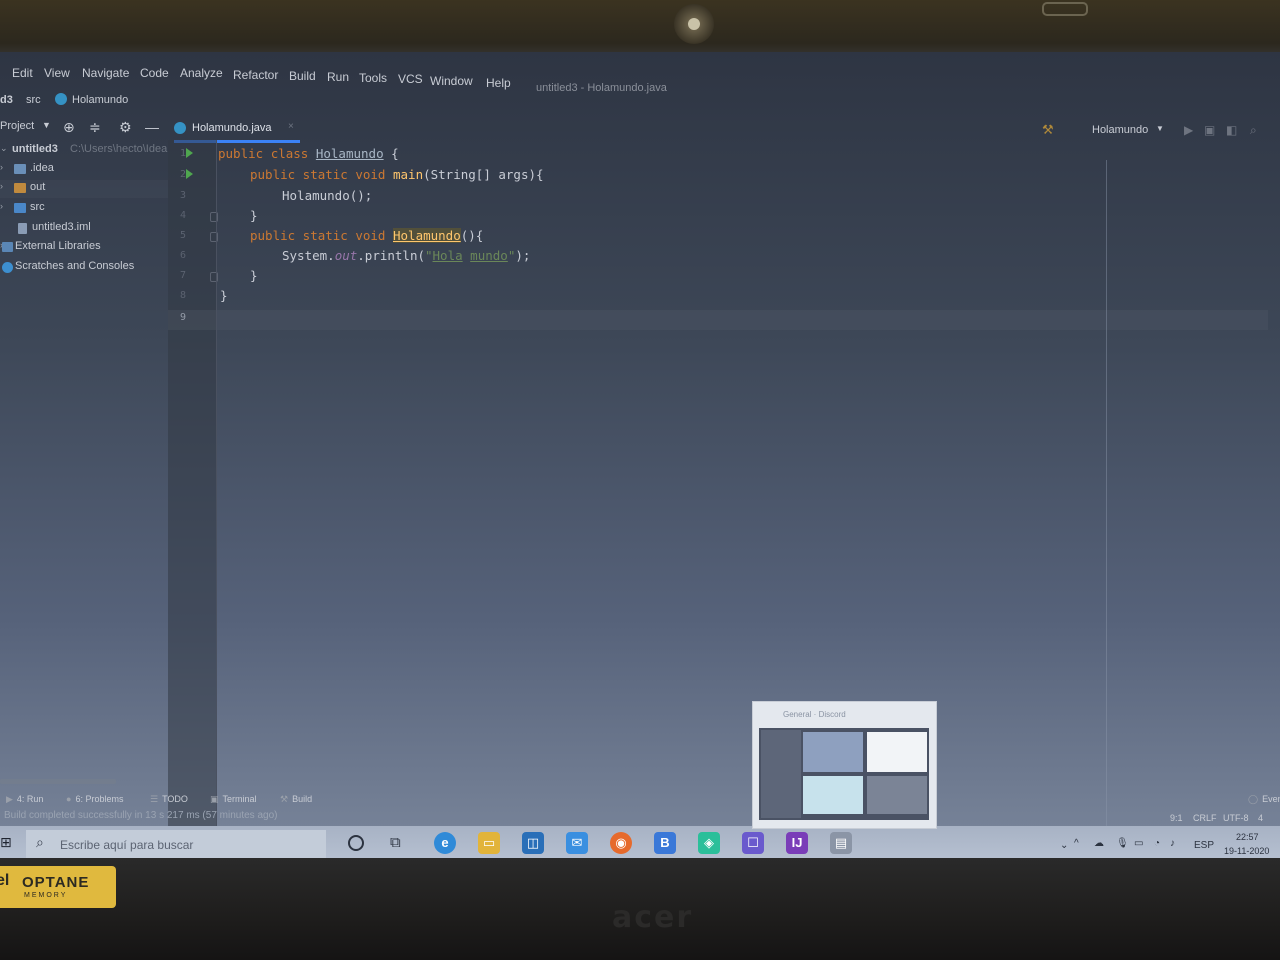  What do you see at coordinates (373, 78) in the screenshot?
I see `menu-tools: Tools` at bounding box center [373, 78].